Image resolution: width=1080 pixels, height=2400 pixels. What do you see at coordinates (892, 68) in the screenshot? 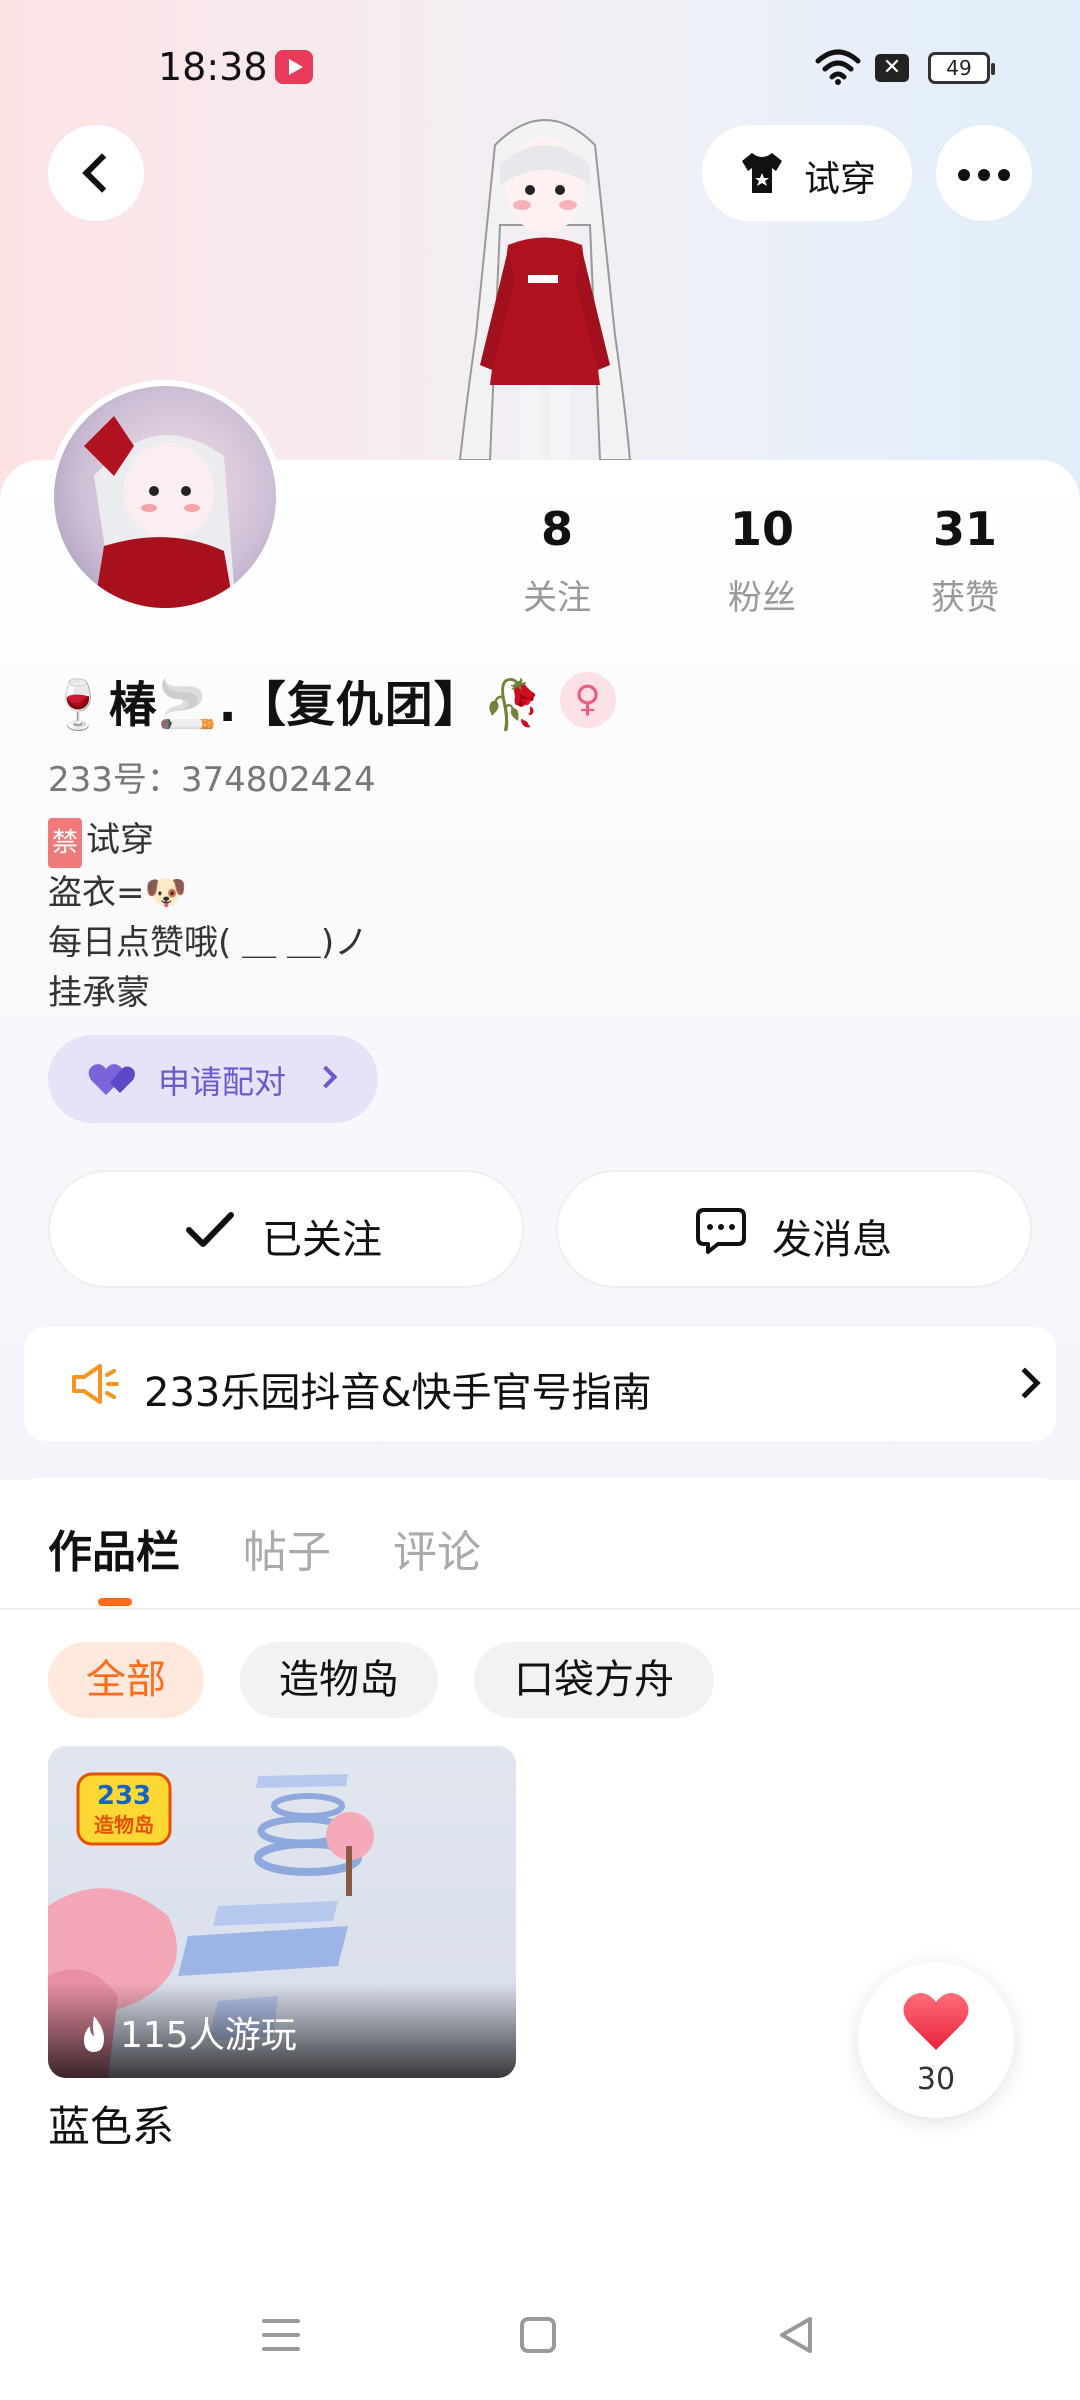
I see `no-sim-icon: ✕` at bounding box center [892, 68].